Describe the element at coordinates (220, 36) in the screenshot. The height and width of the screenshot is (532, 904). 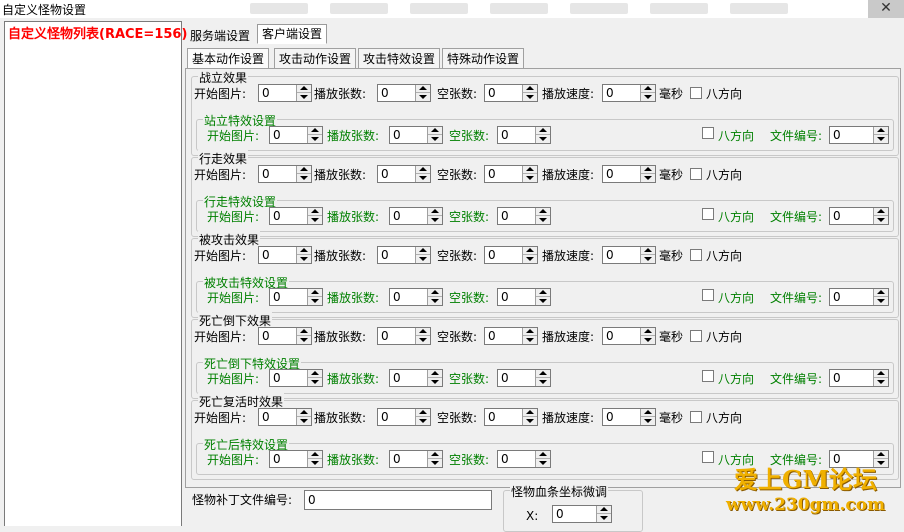
I see `tab-server-settings: 服务端设置` at that location.